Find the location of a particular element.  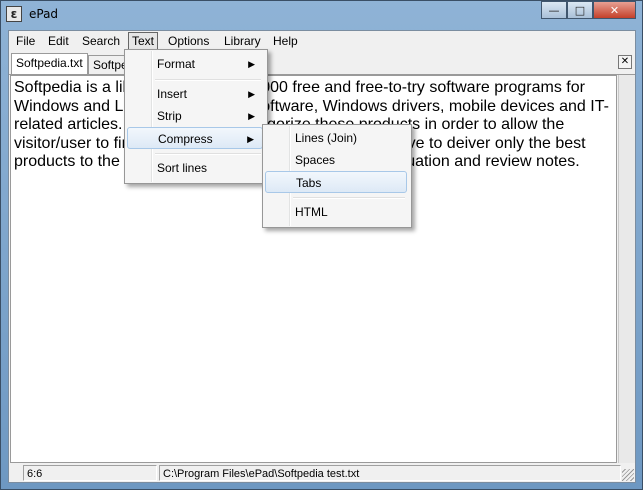

title-bar: ε ePad — □ ✕ is located at coordinates (321, 15).